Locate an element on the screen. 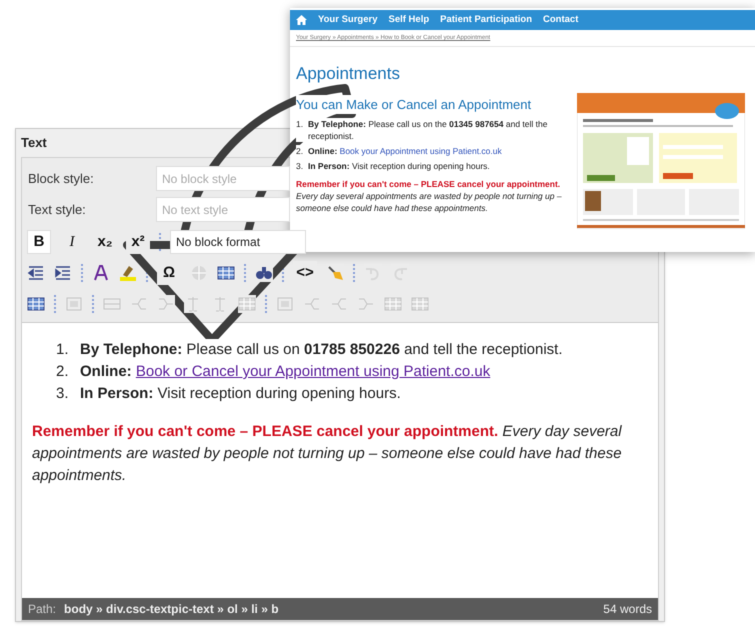 The image size is (755, 627). field-label: Block style: is located at coordinates (61, 179).